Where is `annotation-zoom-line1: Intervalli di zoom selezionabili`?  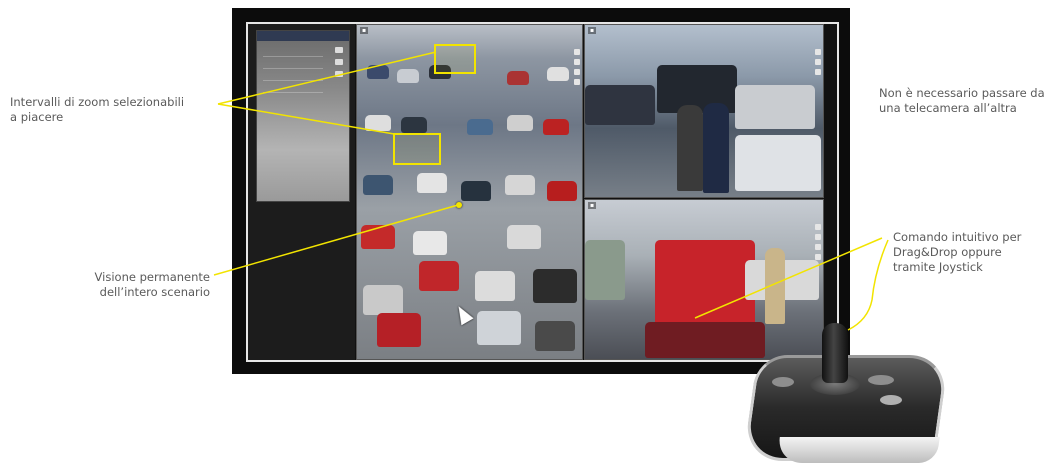 annotation-zoom-line1: Intervalli di zoom selezionabili is located at coordinates (97, 102).